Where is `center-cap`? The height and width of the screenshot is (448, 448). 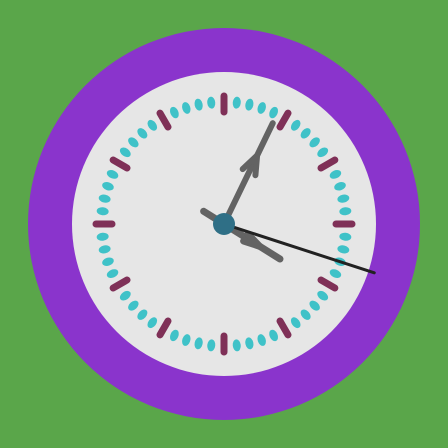
center-cap is located at coordinates (224, 224).